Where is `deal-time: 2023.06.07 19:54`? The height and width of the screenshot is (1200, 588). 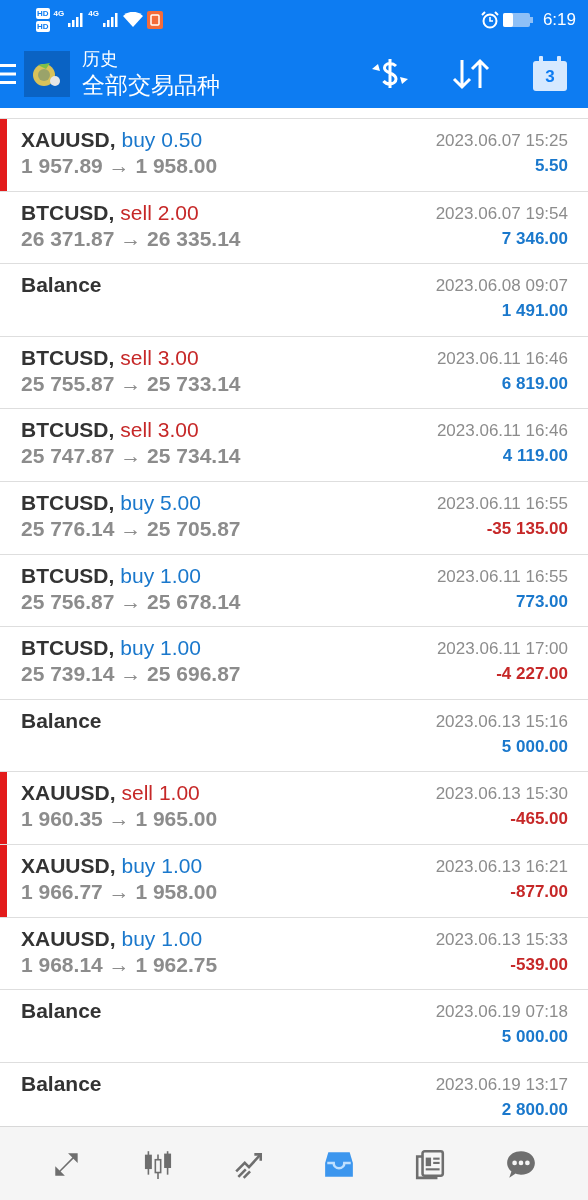 deal-time: 2023.06.07 19:54 is located at coordinates (501, 213).